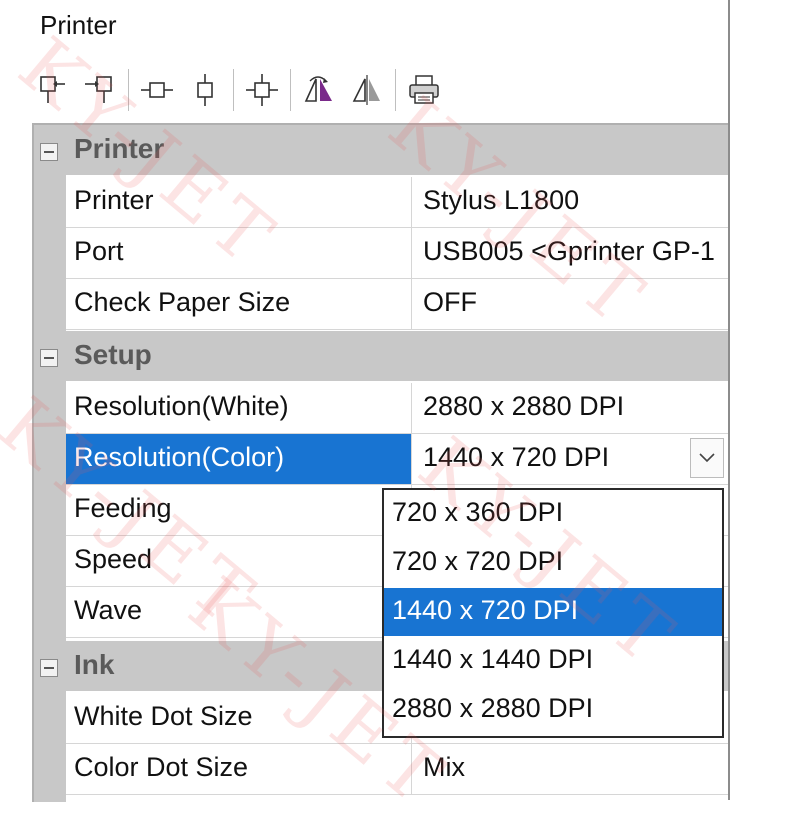  What do you see at coordinates (523, 406) in the screenshot?
I see `property-value: 2880 x 2880 DPI` at bounding box center [523, 406].